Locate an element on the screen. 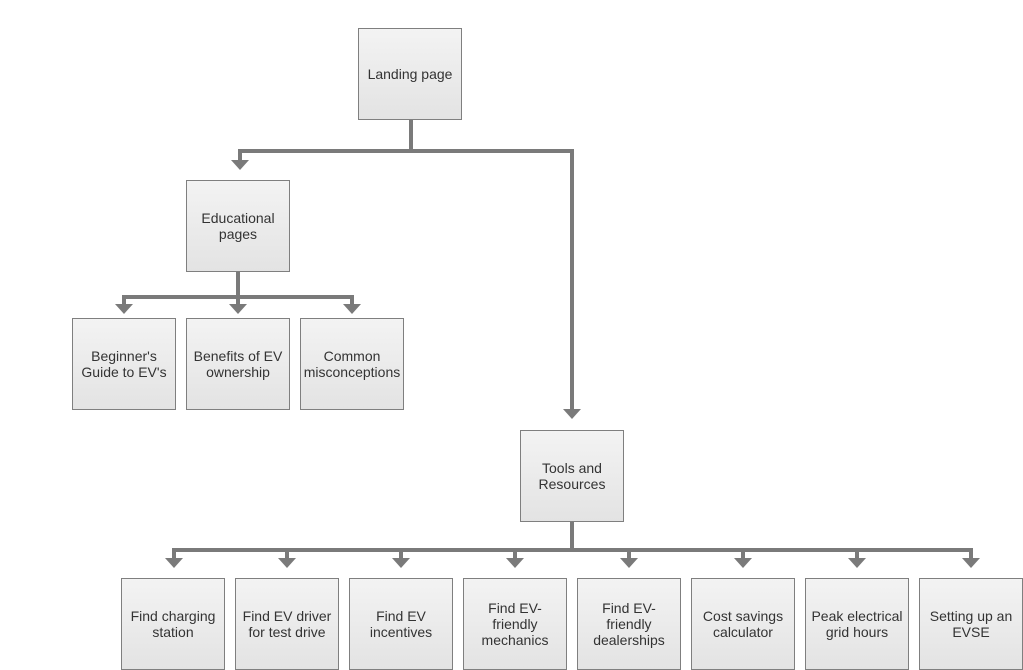 The image size is (1023, 670). node-find-charging-station: Find charging station is located at coordinates (173, 624).